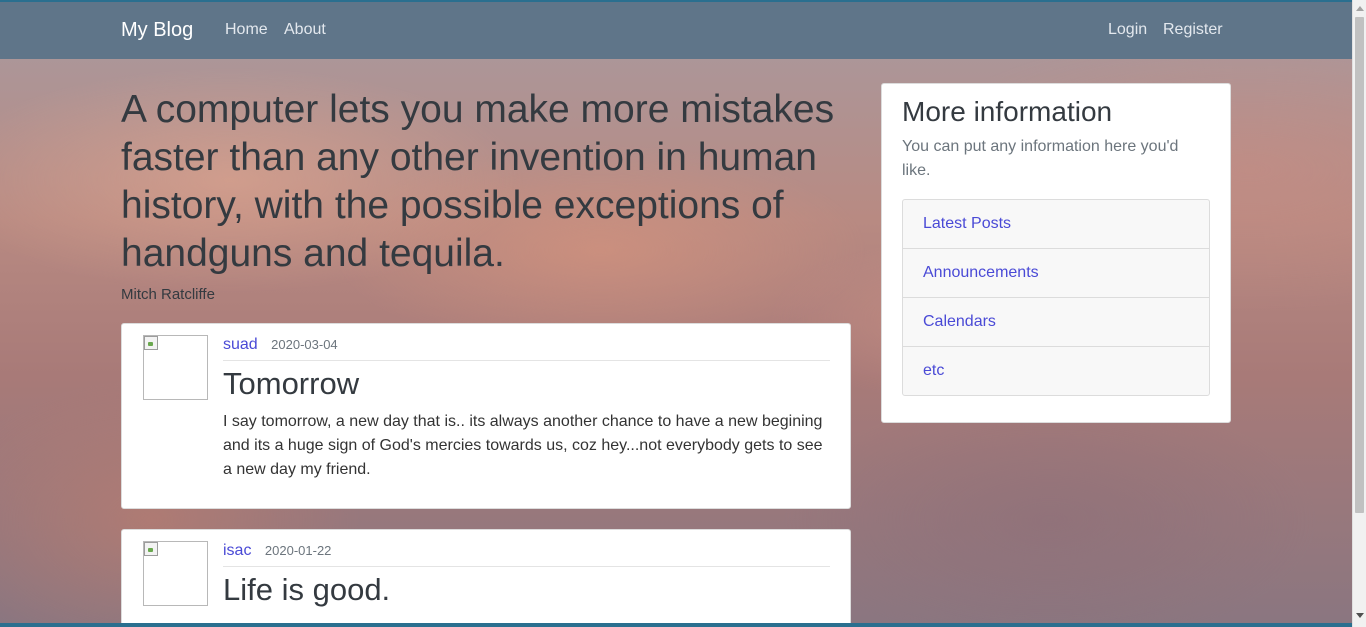  What do you see at coordinates (1360, 8) in the screenshot?
I see `scroll-up-arrow-icon` at bounding box center [1360, 8].